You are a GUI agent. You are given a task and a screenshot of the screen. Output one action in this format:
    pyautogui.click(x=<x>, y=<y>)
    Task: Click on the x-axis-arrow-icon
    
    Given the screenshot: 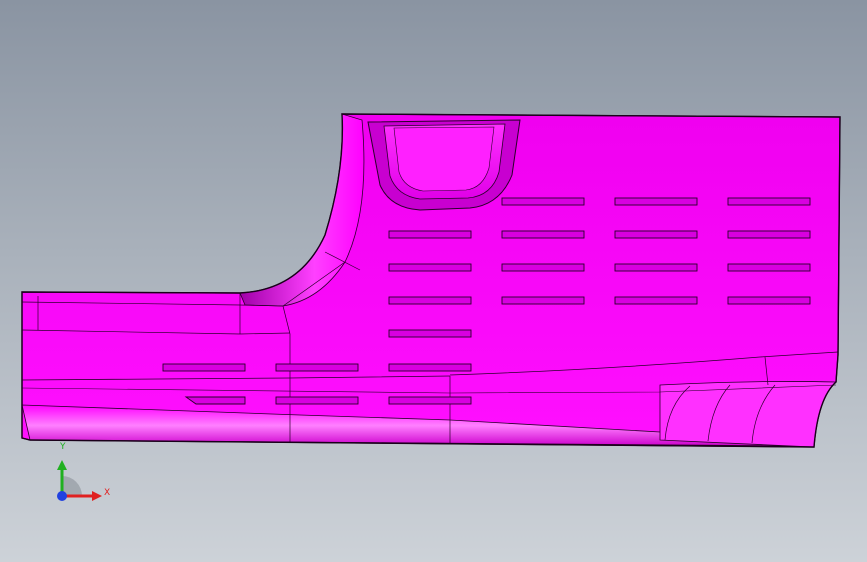 What is the action you would take?
    pyautogui.click(x=97, y=496)
    